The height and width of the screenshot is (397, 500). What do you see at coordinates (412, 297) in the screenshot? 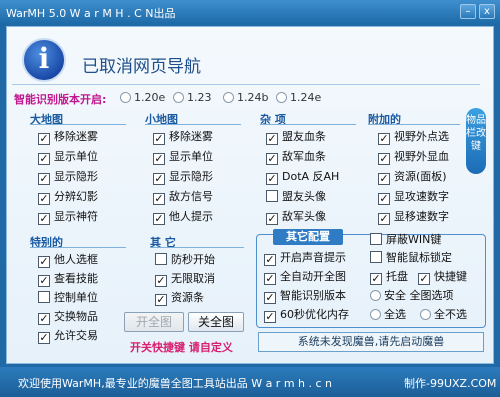
I see `radio-safe-full-map: 安全 全图选项` at bounding box center [412, 297].